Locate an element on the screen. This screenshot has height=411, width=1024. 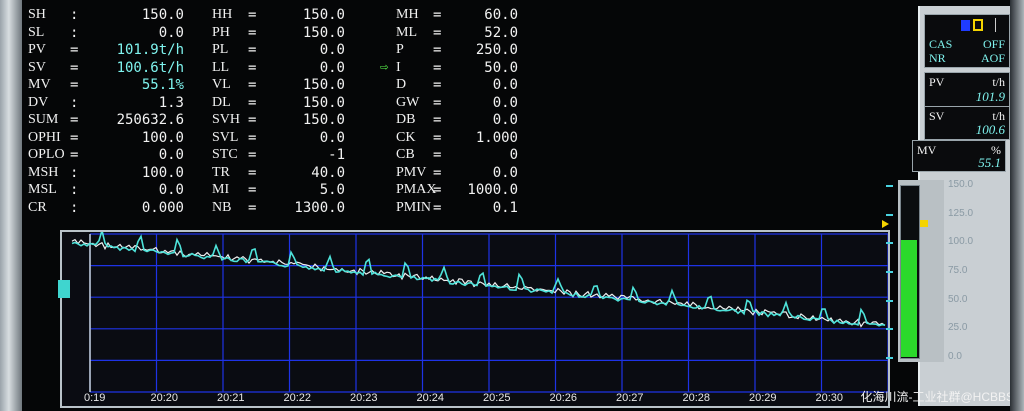
param-name: MSH is located at coordinates (43, 172).